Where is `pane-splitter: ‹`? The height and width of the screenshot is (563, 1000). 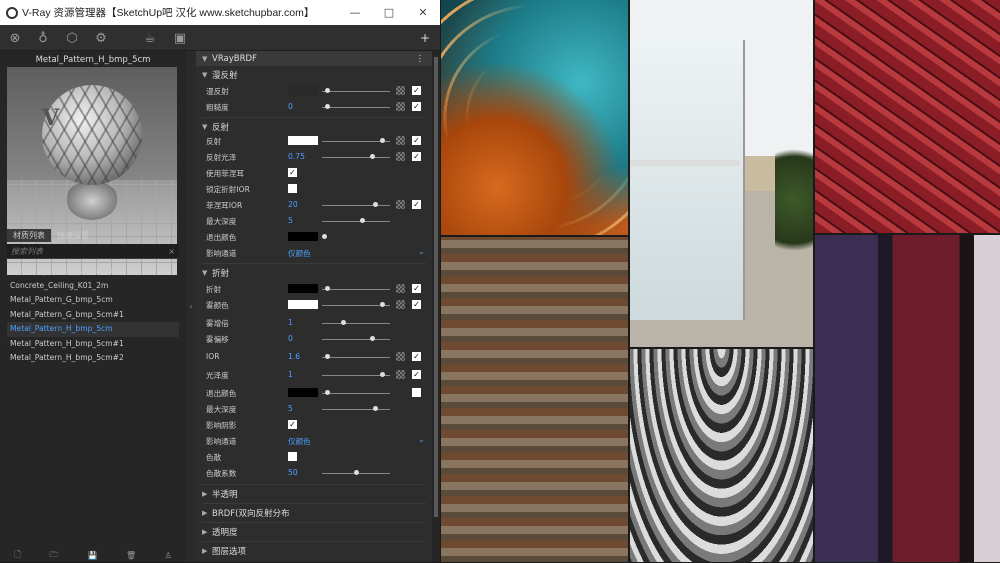
pane-splitter: ‹ is located at coordinates (191, 306).